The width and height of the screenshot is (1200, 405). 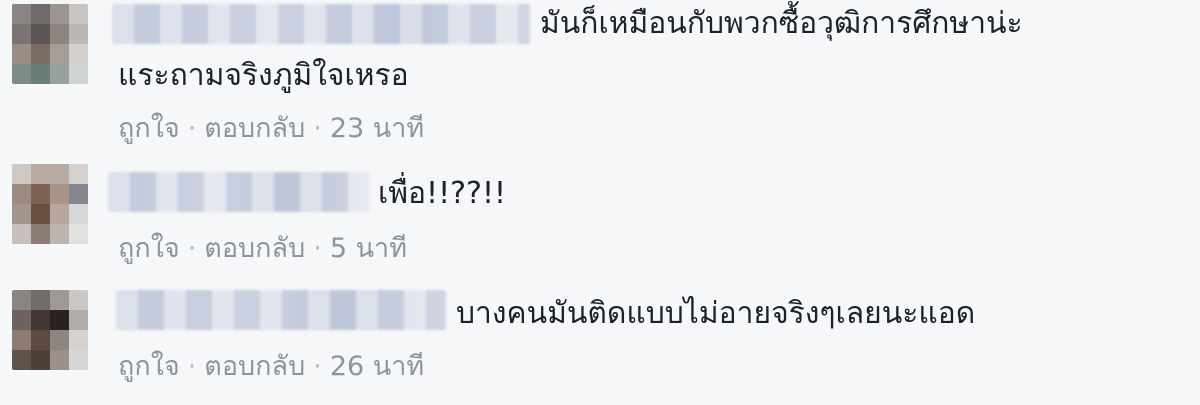 What do you see at coordinates (368, 248) in the screenshot?
I see `timestamp: 5 นาที` at bounding box center [368, 248].